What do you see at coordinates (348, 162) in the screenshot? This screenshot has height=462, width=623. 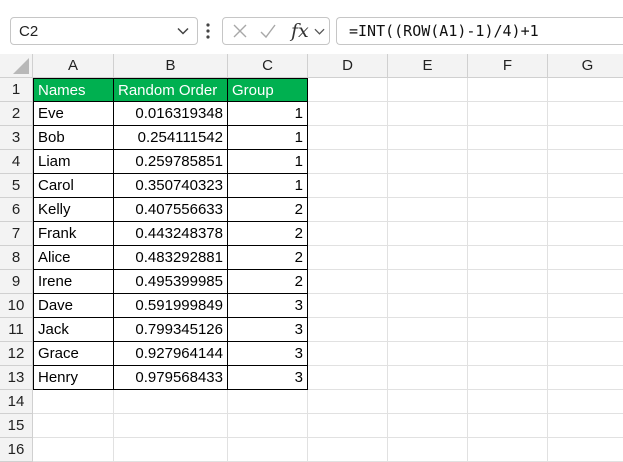 I see `cell-d4` at bounding box center [348, 162].